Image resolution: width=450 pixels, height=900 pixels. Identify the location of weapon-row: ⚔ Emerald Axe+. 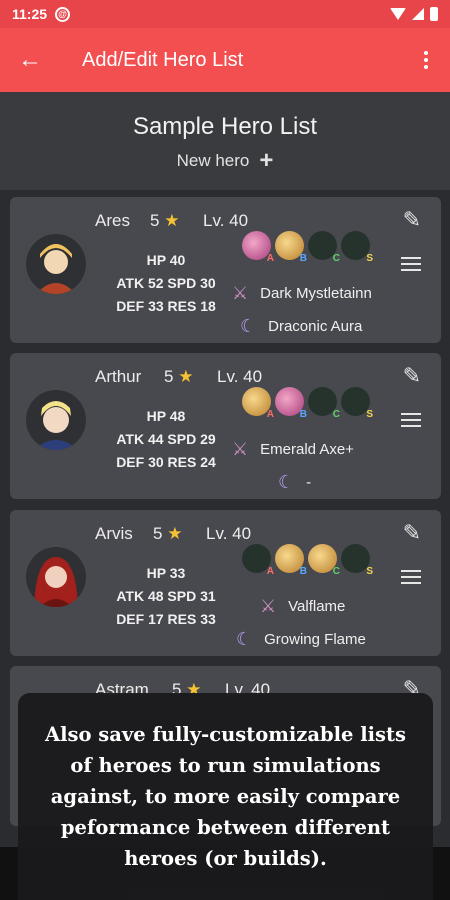
(293, 449).